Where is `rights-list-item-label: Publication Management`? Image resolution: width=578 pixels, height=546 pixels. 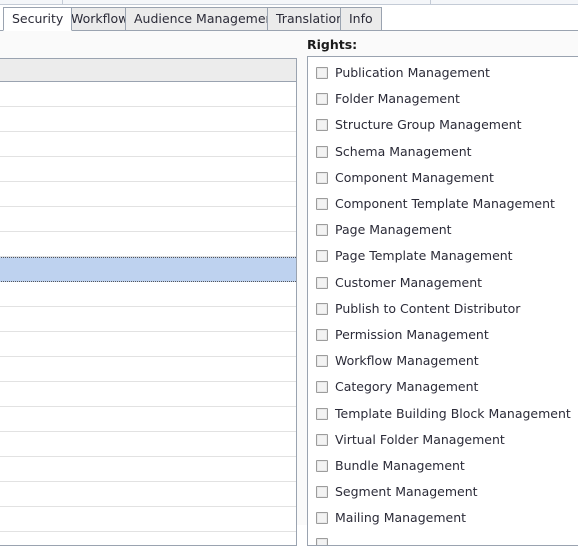
rights-list-item-label: Publication Management is located at coordinates (412, 73).